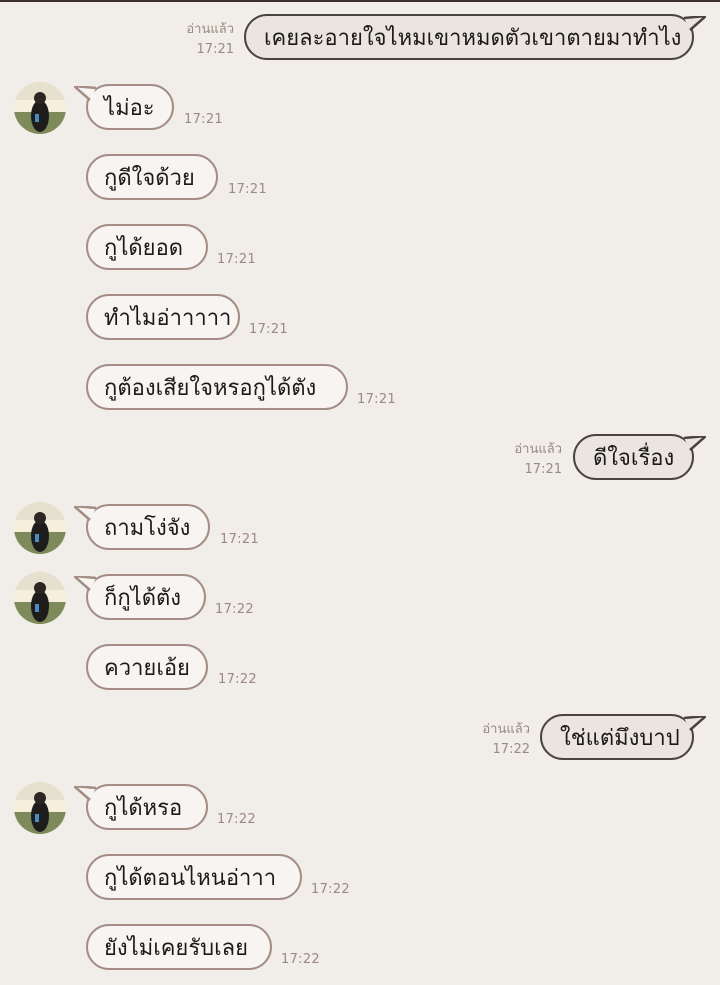 This screenshot has height=985, width=720. Describe the element at coordinates (144, 248) in the screenshot. I see `message-text: กูได้ยอด` at that location.